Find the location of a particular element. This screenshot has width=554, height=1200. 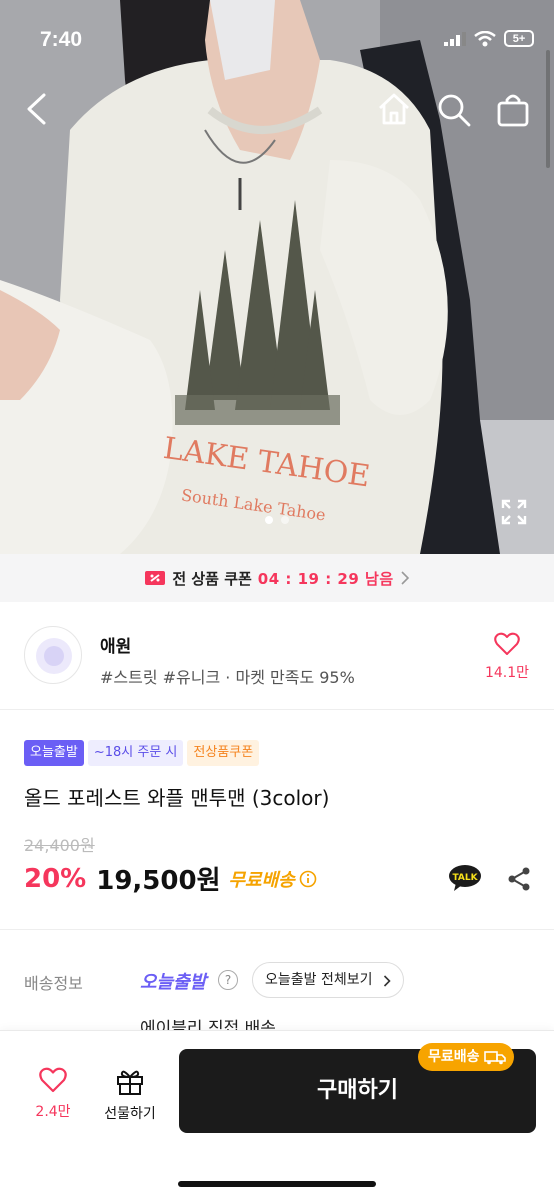

delivery-today-badge: 오늘출발 is located at coordinates (173, 982).